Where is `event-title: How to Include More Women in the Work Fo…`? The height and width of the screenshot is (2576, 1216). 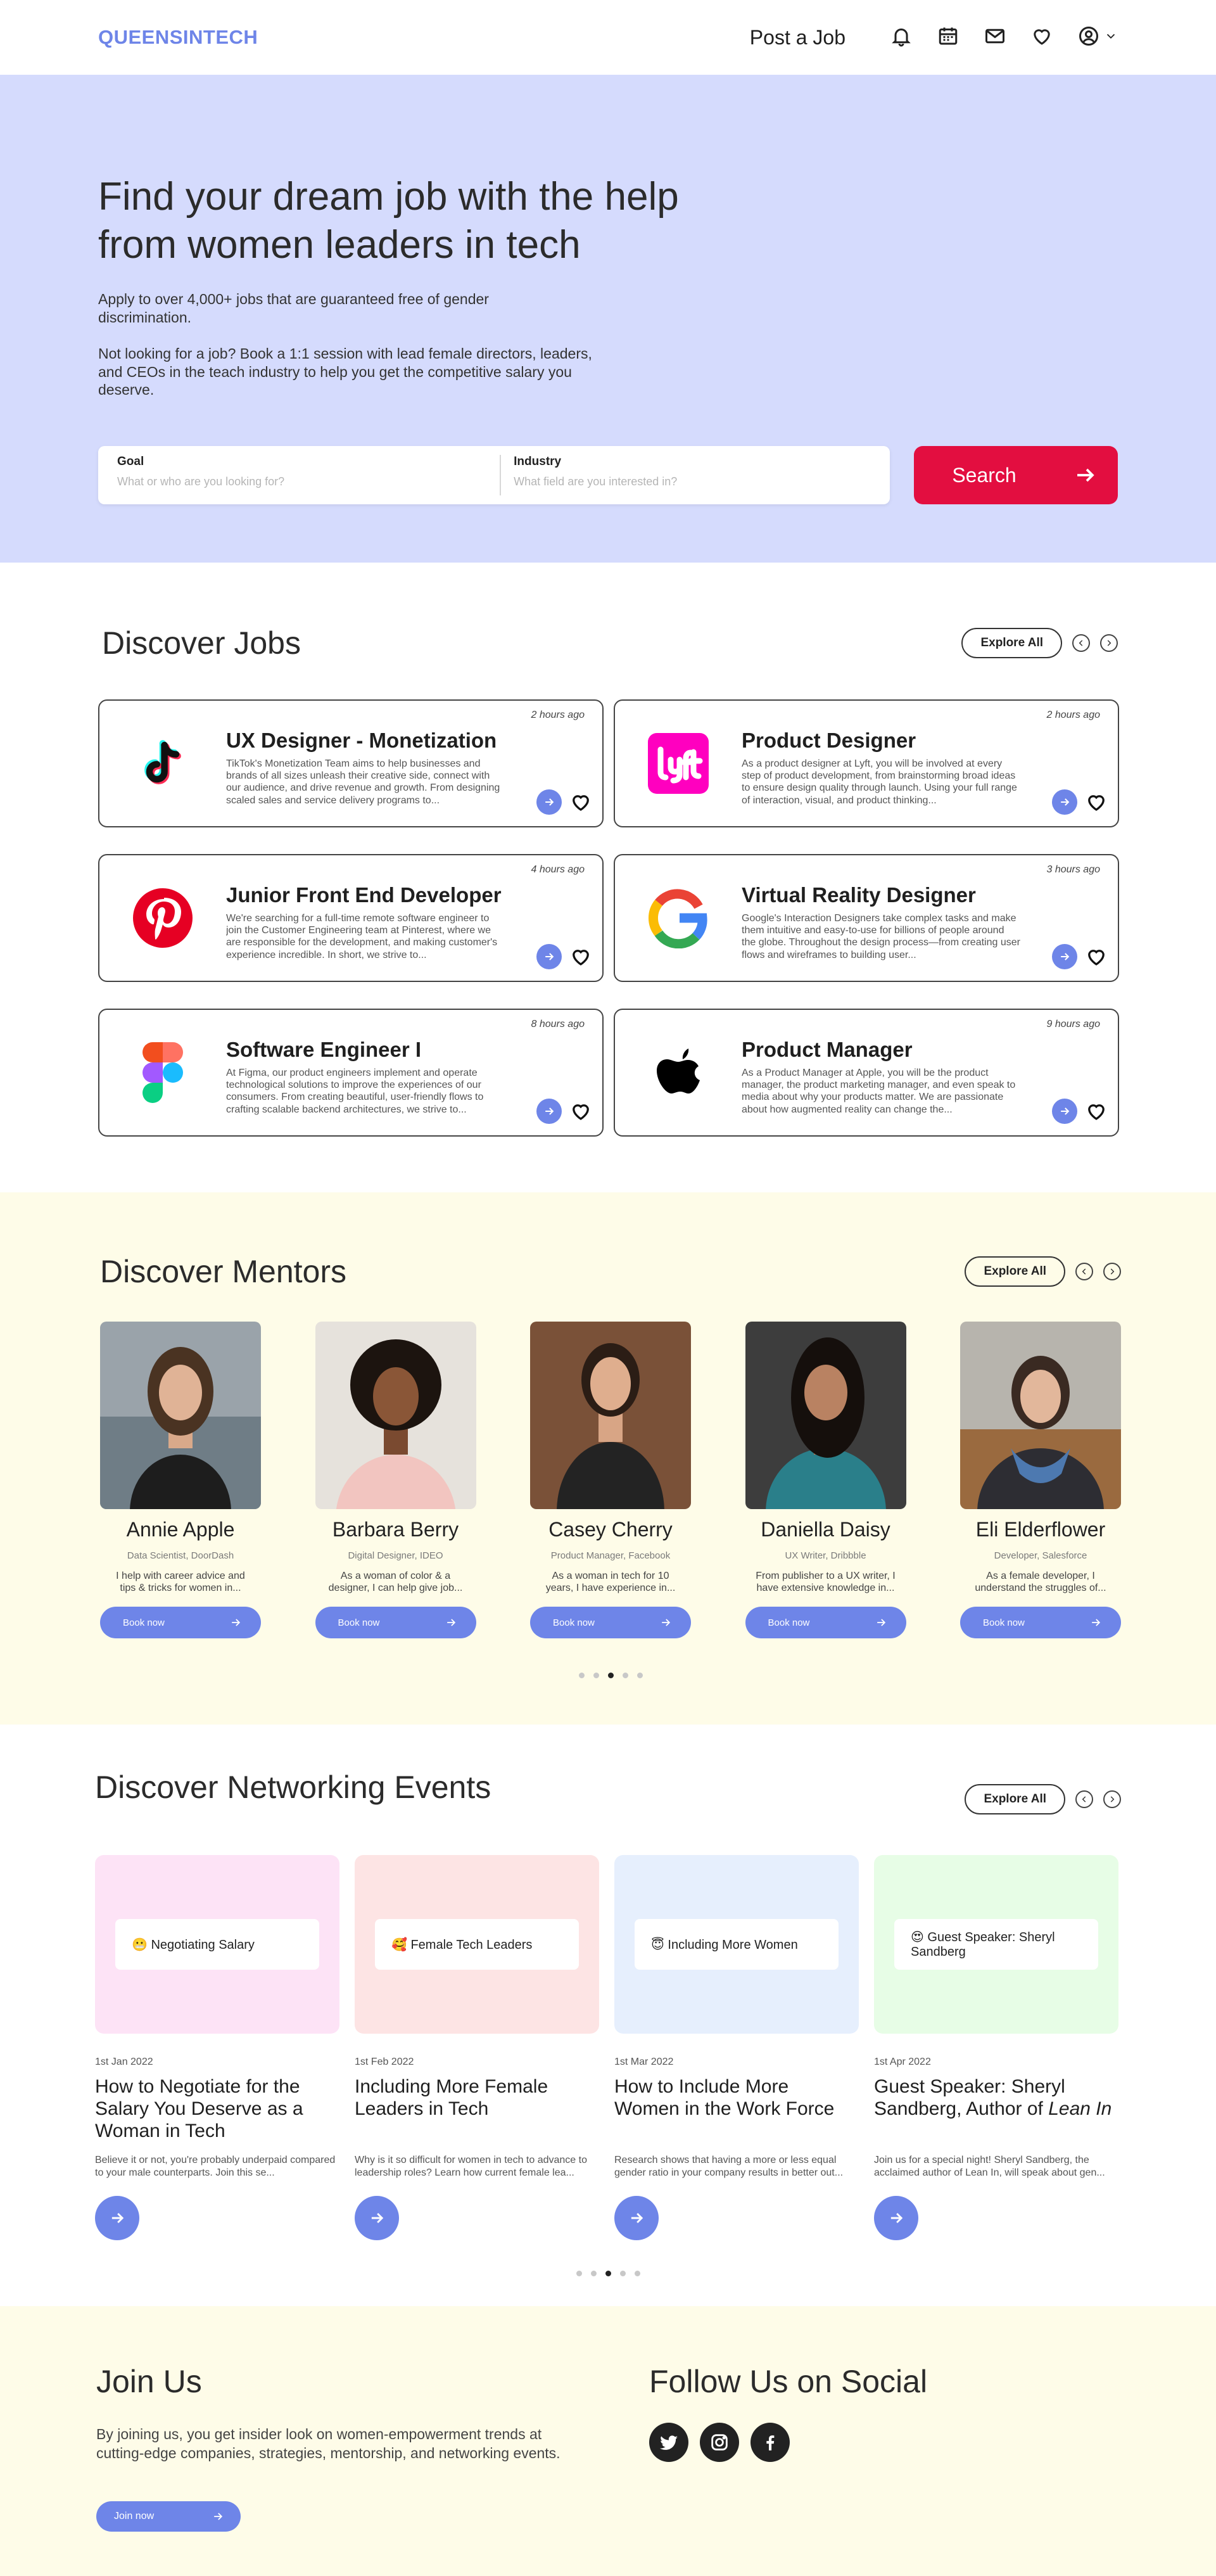
event-title: How to Include More Women in the Work Fo… is located at coordinates (736, 2109).